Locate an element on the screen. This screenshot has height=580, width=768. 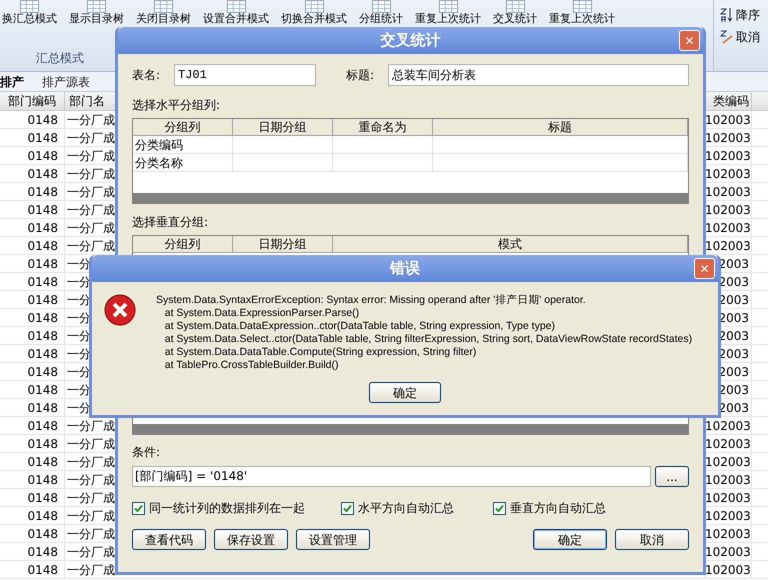
checkbox-label: 同一统计列的数据排列在一起 is located at coordinates (227, 508).